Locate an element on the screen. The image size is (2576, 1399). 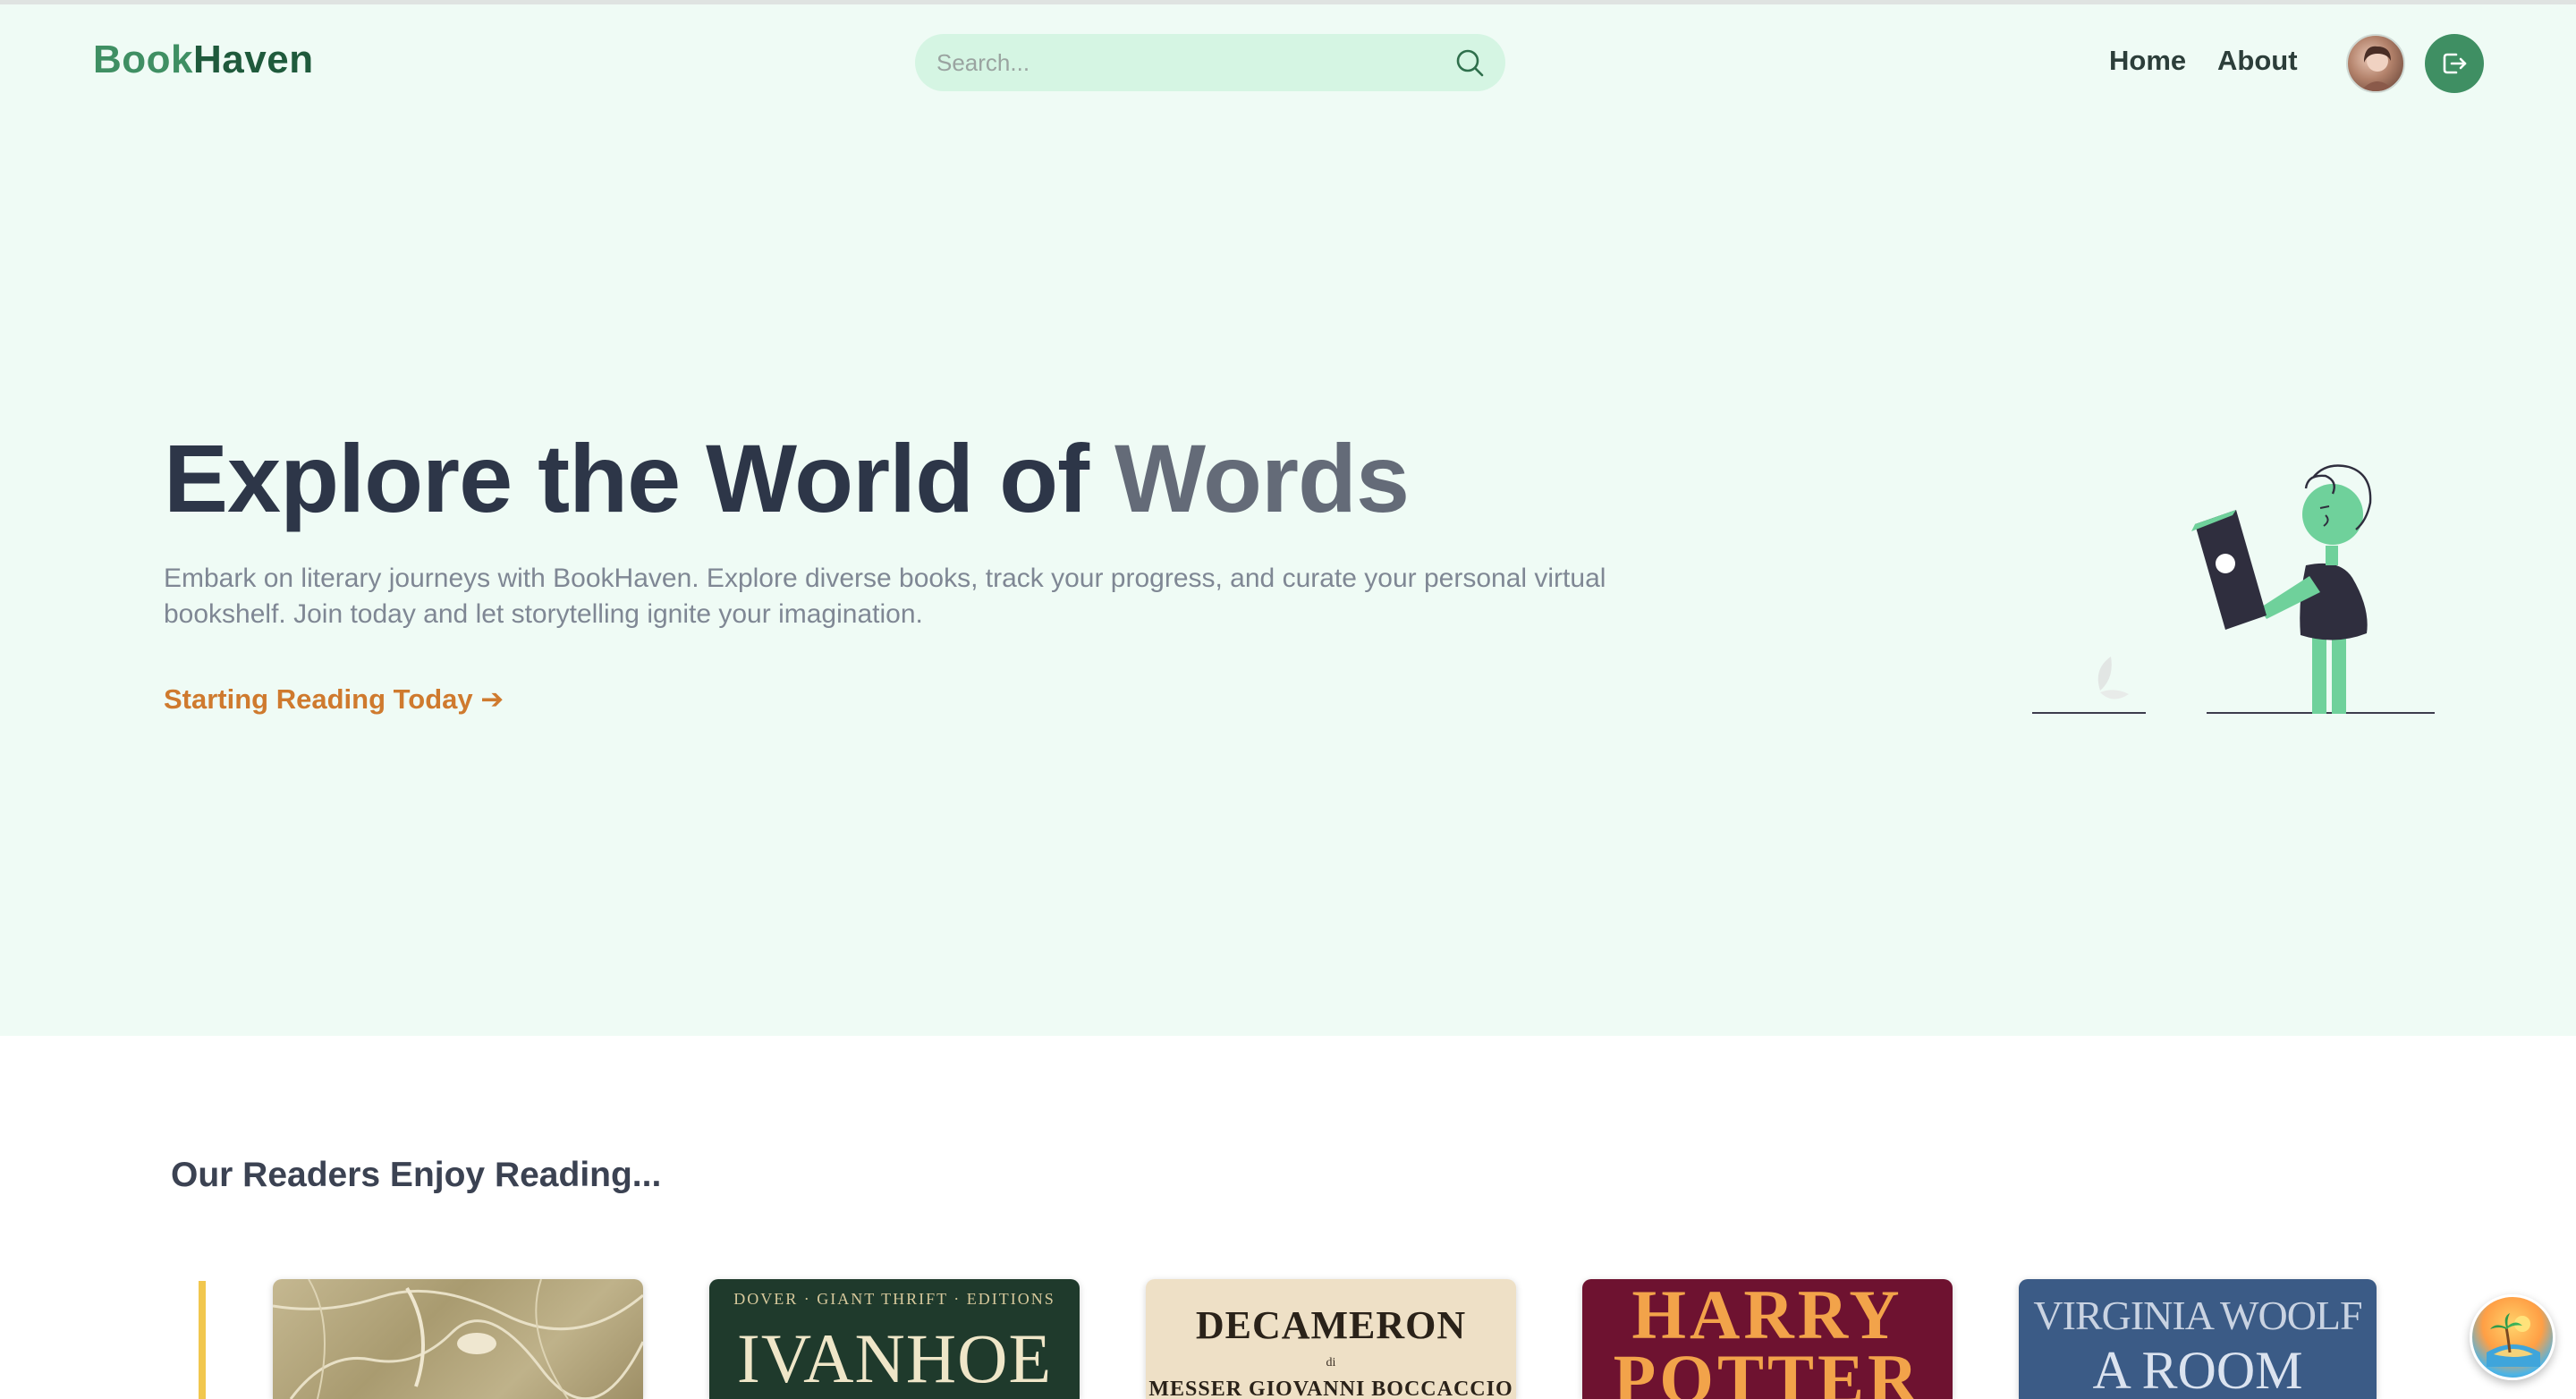
logo: BookHaven is located at coordinates (203, 60).